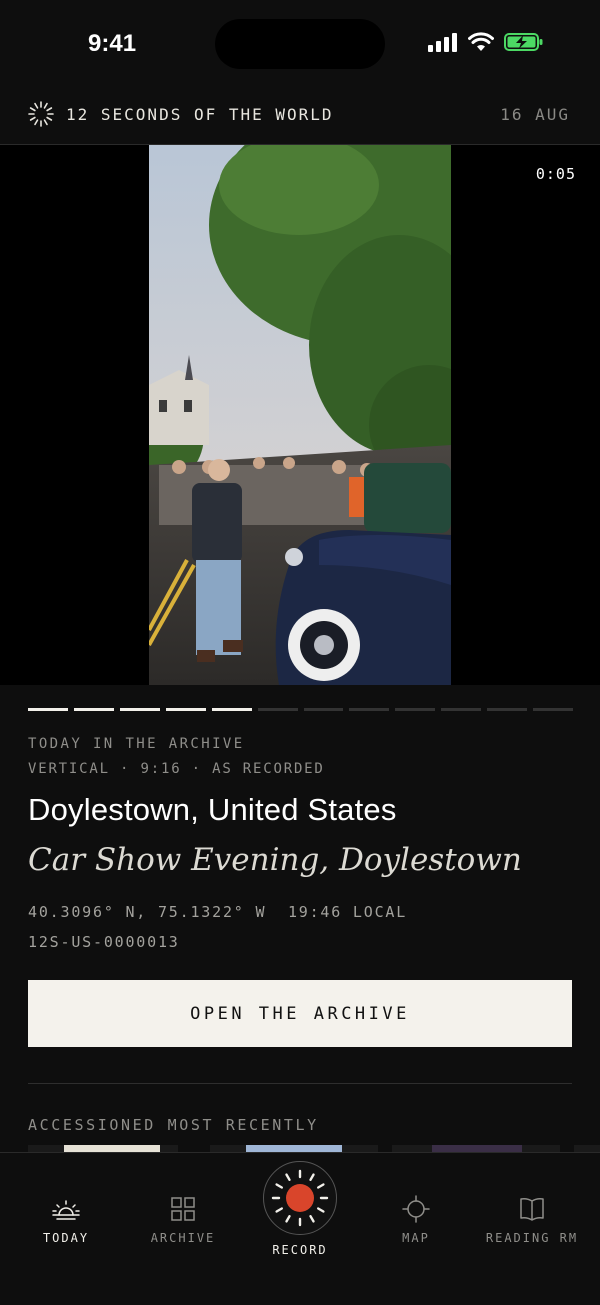 The height and width of the screenshot is (1305, 600). Describe the element at coordinates (523, 42) in the screenshot. I see `battery-charging-icon` at that location.